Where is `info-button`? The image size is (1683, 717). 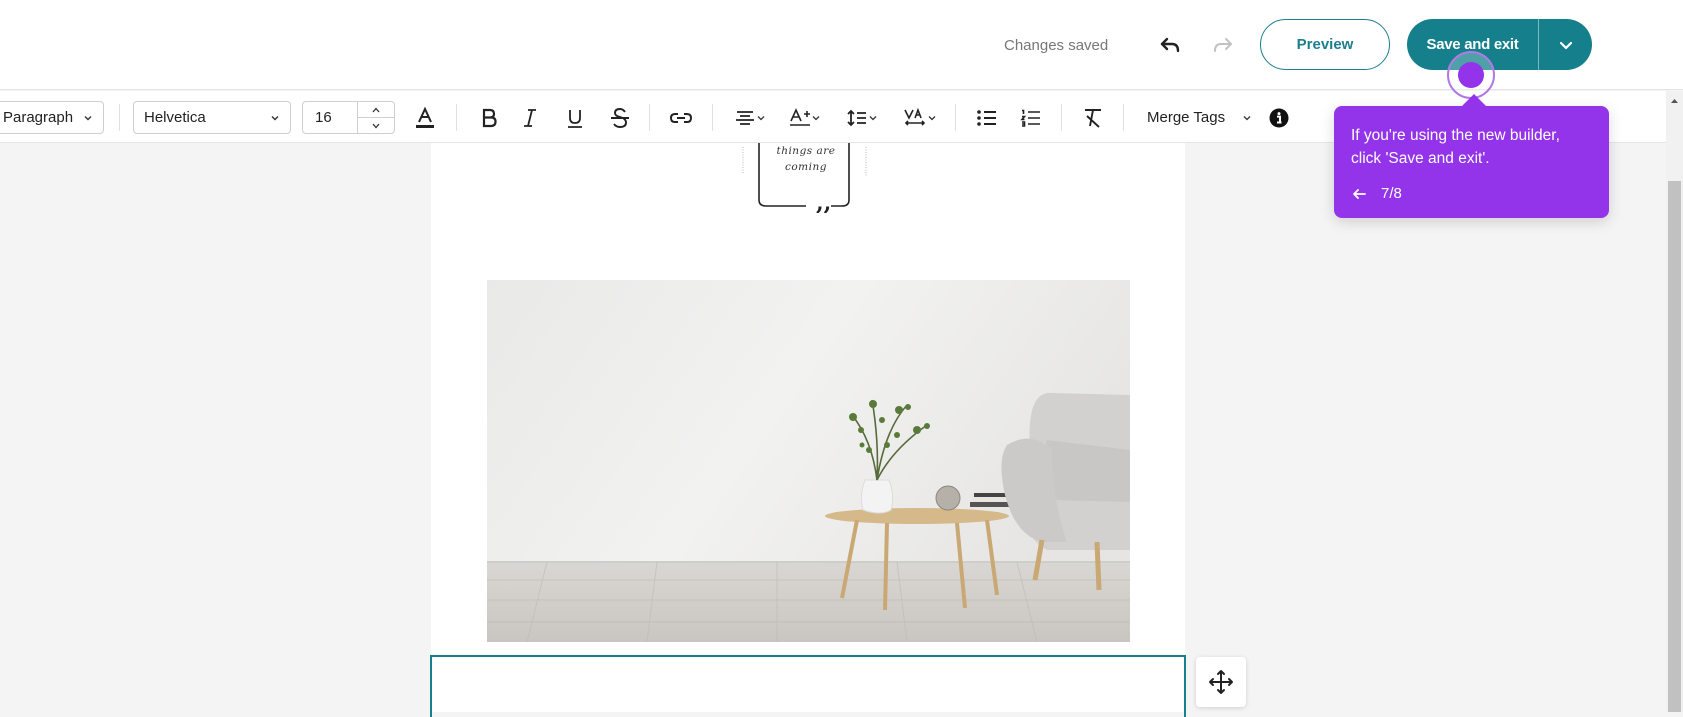 info-button is located at coordinates (1279, 117).